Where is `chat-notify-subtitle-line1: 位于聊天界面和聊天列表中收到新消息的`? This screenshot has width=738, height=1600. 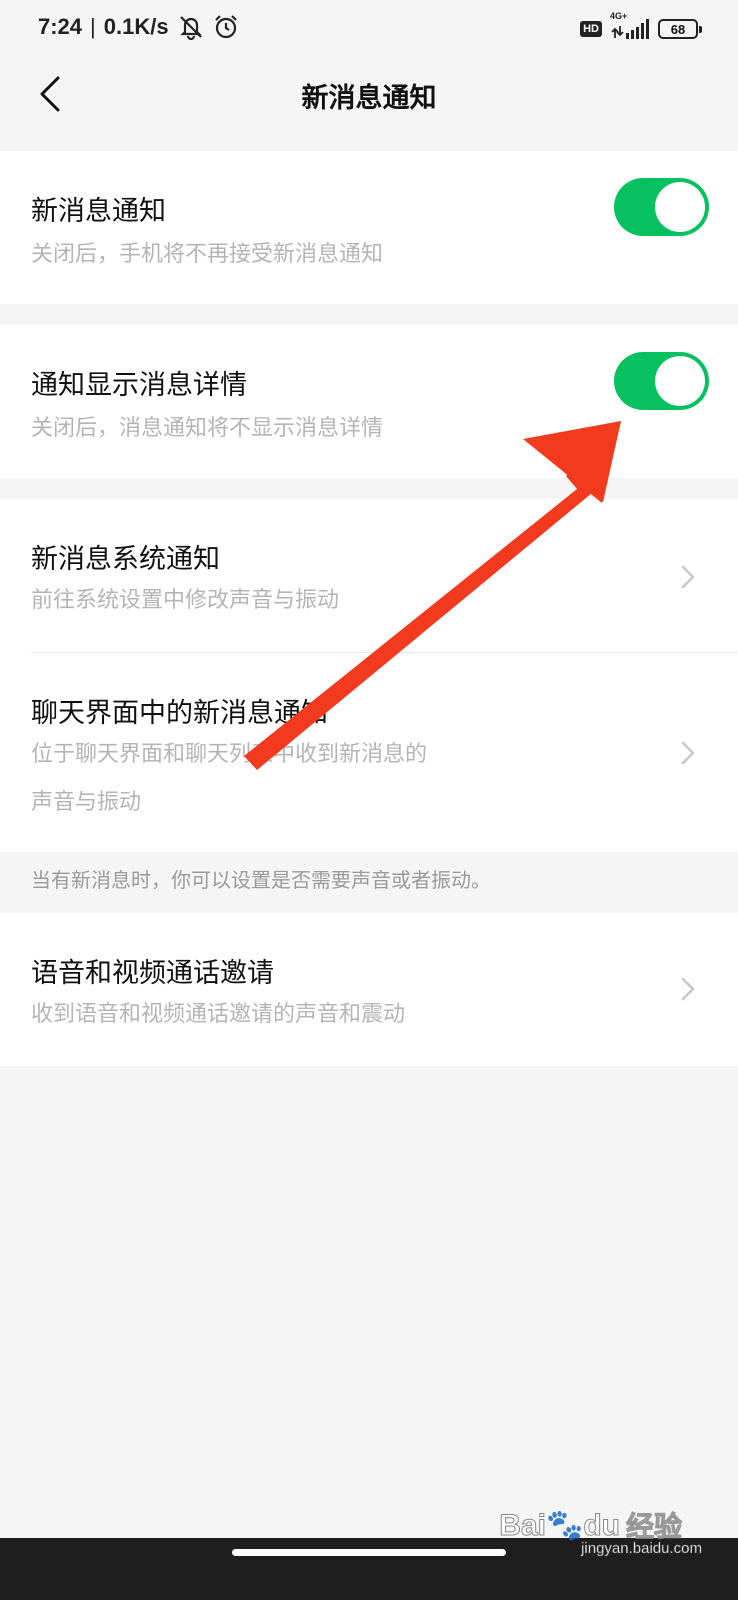
chat-notify-subtitle-line1: 位于聊天界面和聊天列表中收到新消息的 is located at coordinates (229, 754).